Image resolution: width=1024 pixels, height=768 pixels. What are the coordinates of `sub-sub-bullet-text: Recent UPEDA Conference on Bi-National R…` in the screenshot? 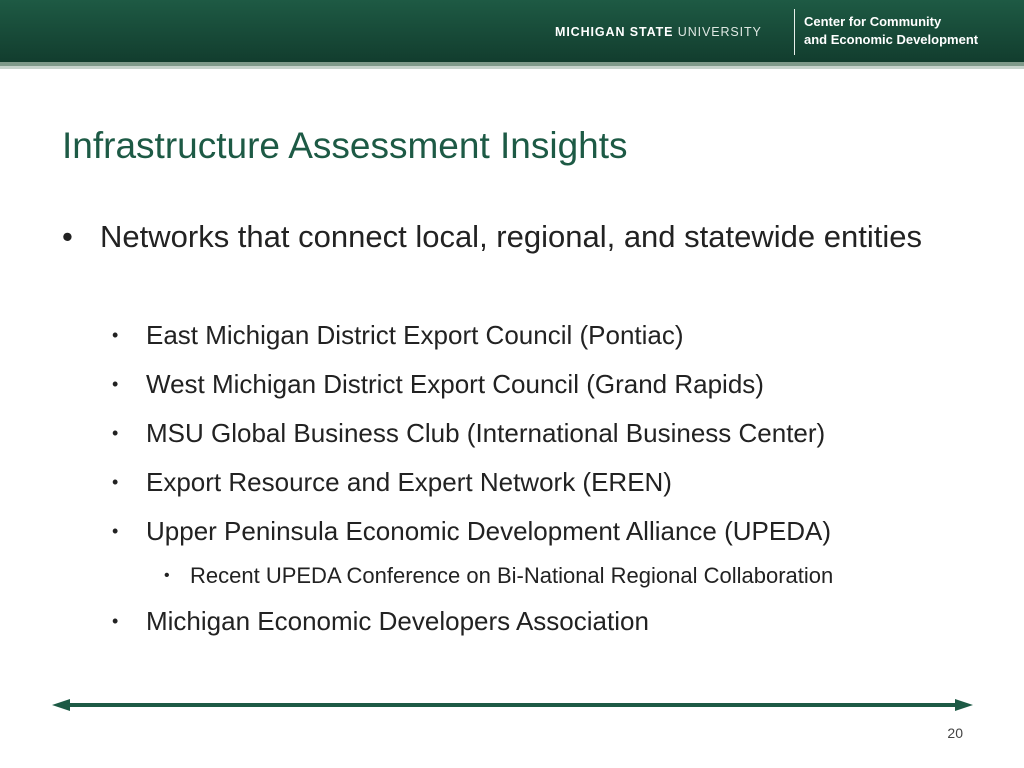 It's located at (512, 575).